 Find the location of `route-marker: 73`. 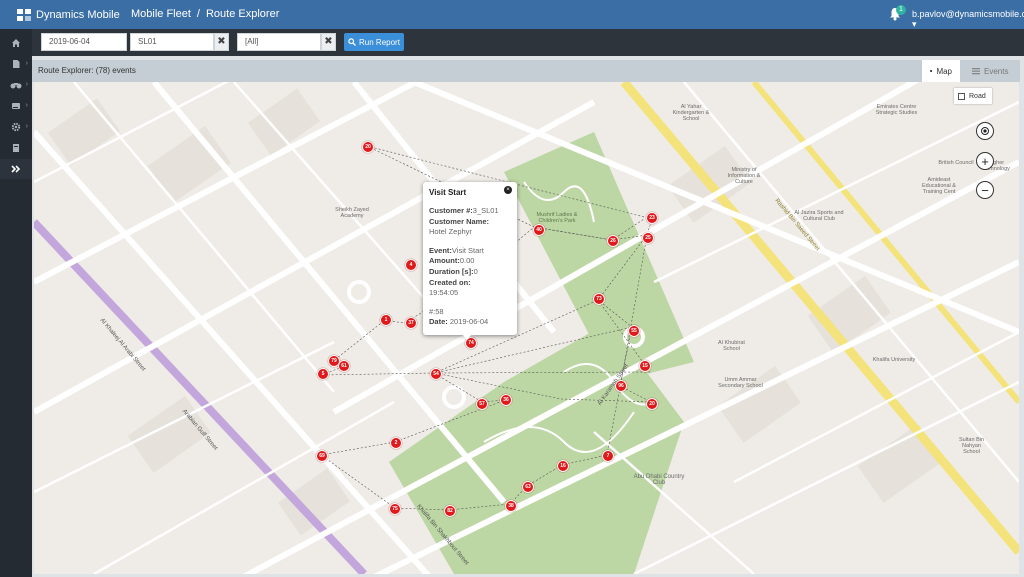

route-marker: 73 is located at coordinates (599, 299).